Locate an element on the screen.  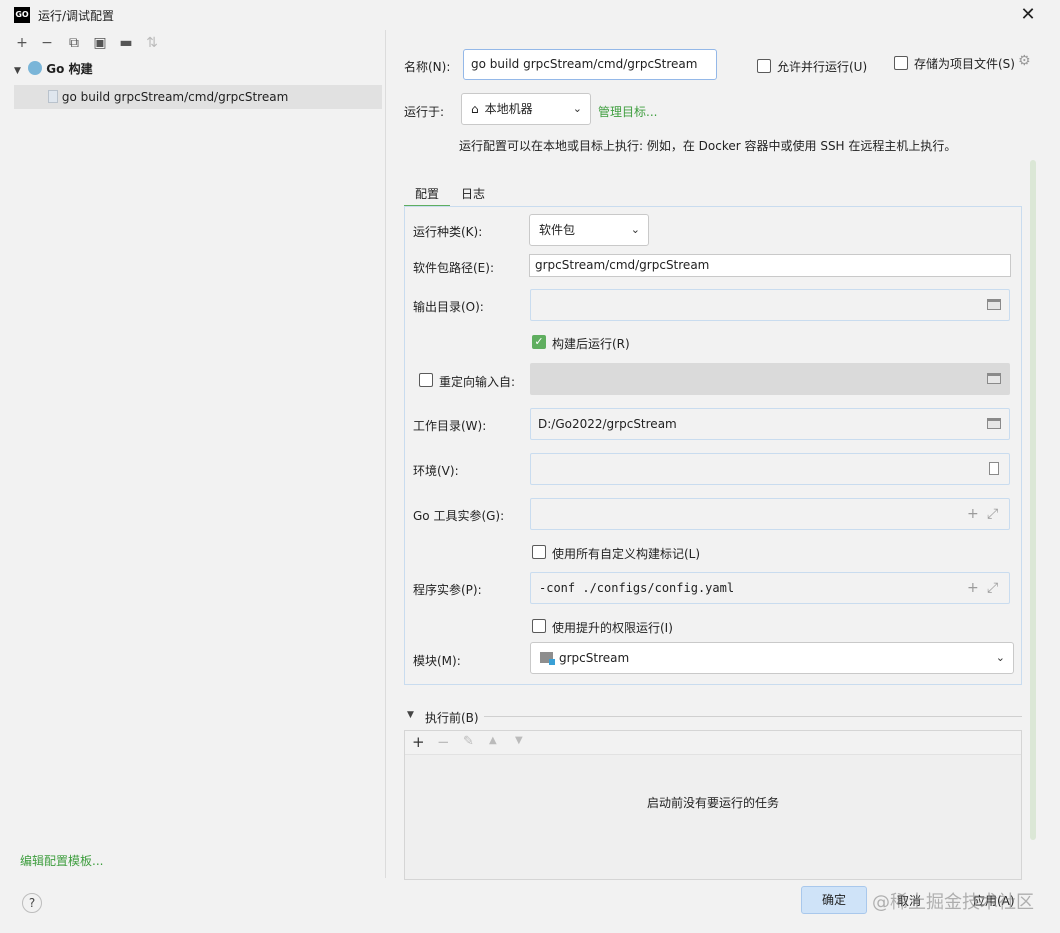
go-tool-args-field is located at coordinates (770, 514).